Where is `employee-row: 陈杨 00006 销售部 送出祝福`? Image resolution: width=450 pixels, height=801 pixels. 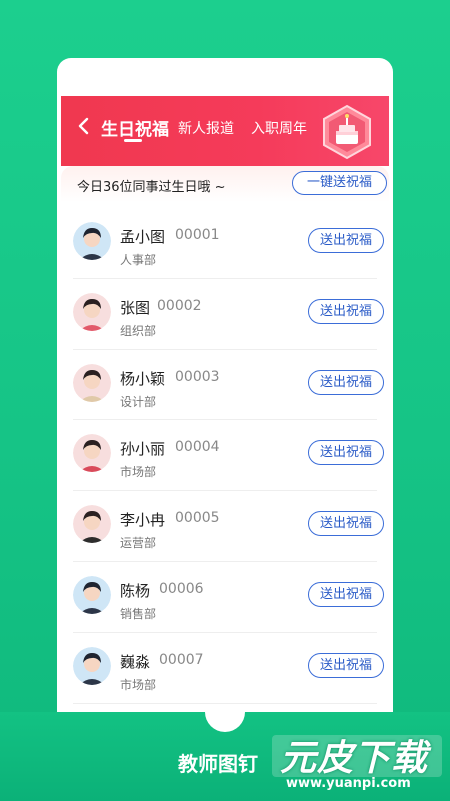 employee-row: 陈杨 00006 销售部 送出祝福 is located at coordinates (225, 597).